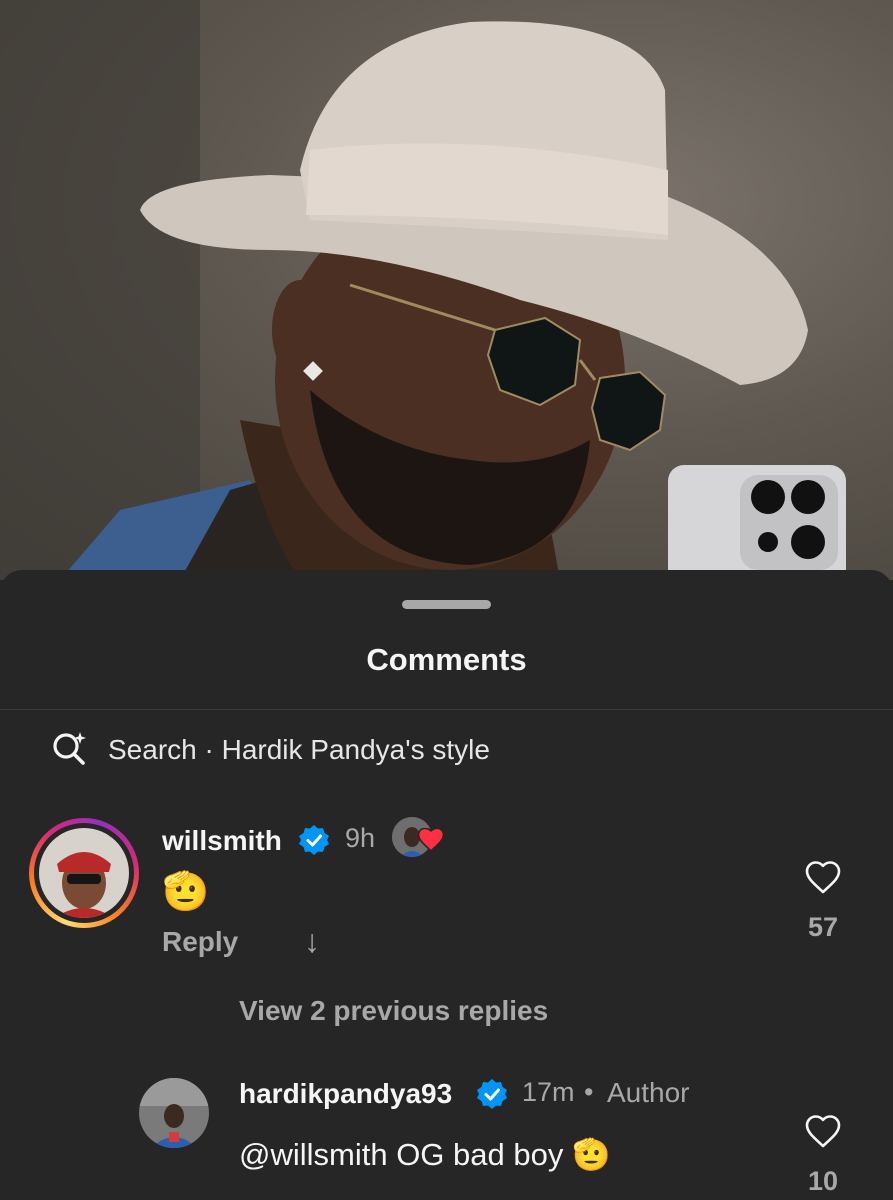 The width and height of the screenshot is (893, 1200). What do you see at coordinates (446, 709) in the screenshot?
I see `divider` at bounding box center [446, 709].